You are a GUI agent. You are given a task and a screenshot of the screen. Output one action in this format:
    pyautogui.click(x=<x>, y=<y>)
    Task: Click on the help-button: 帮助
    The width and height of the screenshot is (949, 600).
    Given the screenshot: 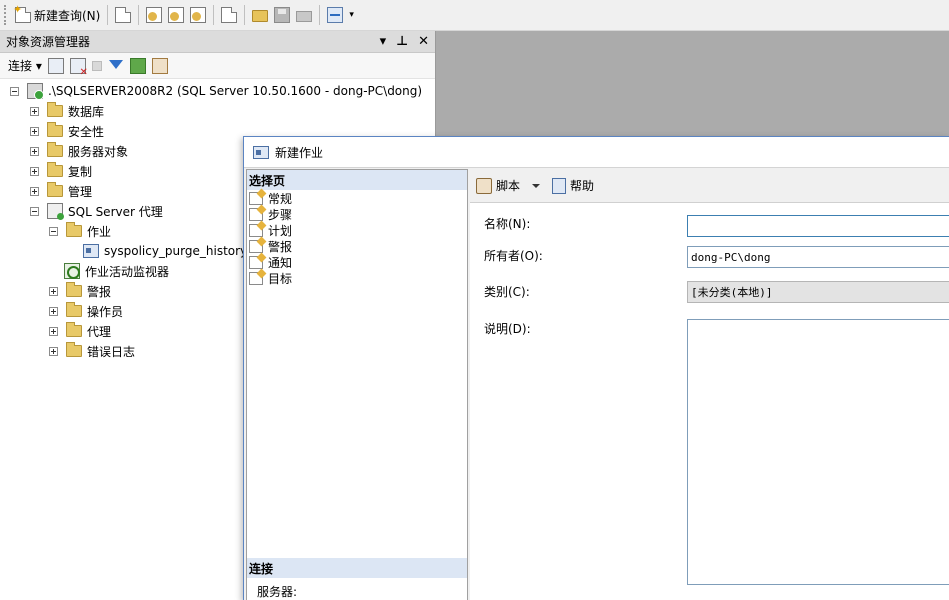 What is the action you would take?
    pyautogui.click(x=582, y=185)
    